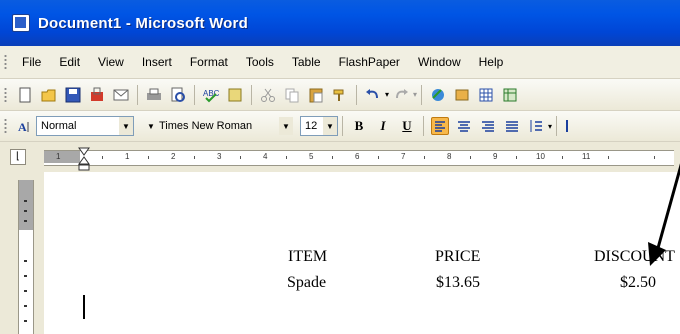  Describe the element at coordinates (173, 156) in the screenshot. I see `ruler-number: 2` at that location.